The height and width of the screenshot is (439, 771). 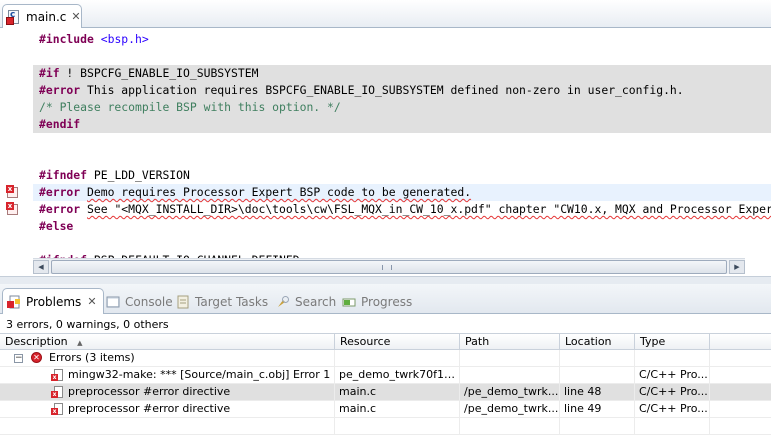 I want to click on empty-row, so click(x=385, y=426).